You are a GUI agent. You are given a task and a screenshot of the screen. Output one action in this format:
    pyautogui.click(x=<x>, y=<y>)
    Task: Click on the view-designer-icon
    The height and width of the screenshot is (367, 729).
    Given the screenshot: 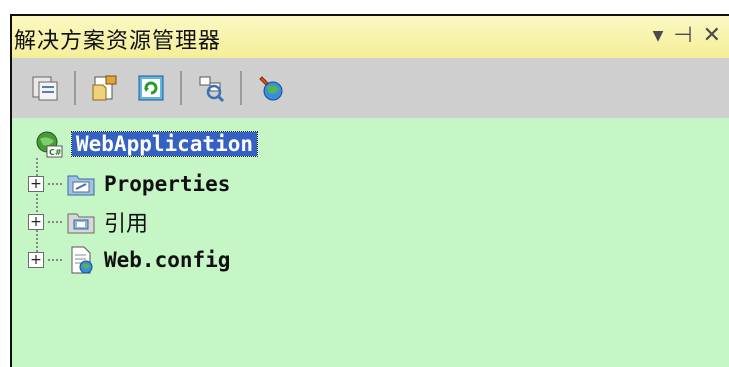 What is the action you would take?
    pyautogui.click(x=212, y=89)
    